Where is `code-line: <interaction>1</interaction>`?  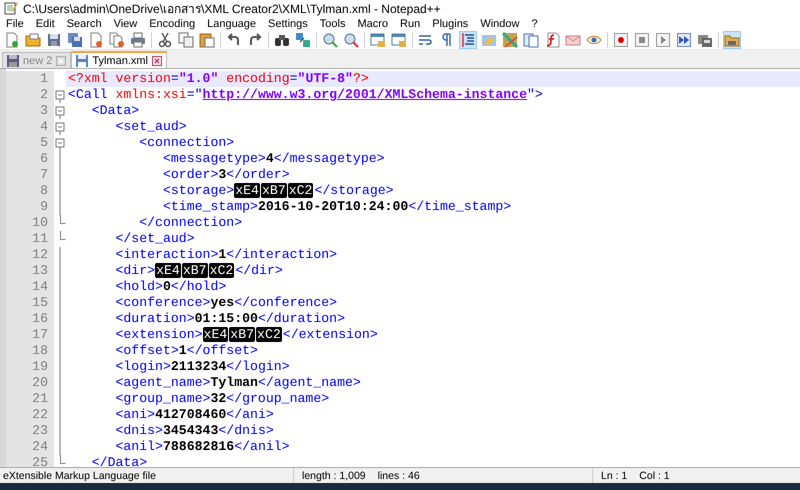
code-line: <interaction>1</interaction> is located at coordinates (226, 255).